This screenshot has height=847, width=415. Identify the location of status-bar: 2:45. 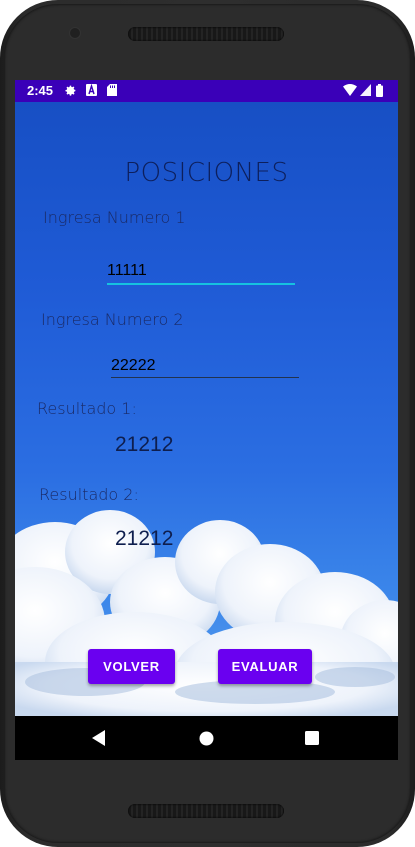
(206, 91).